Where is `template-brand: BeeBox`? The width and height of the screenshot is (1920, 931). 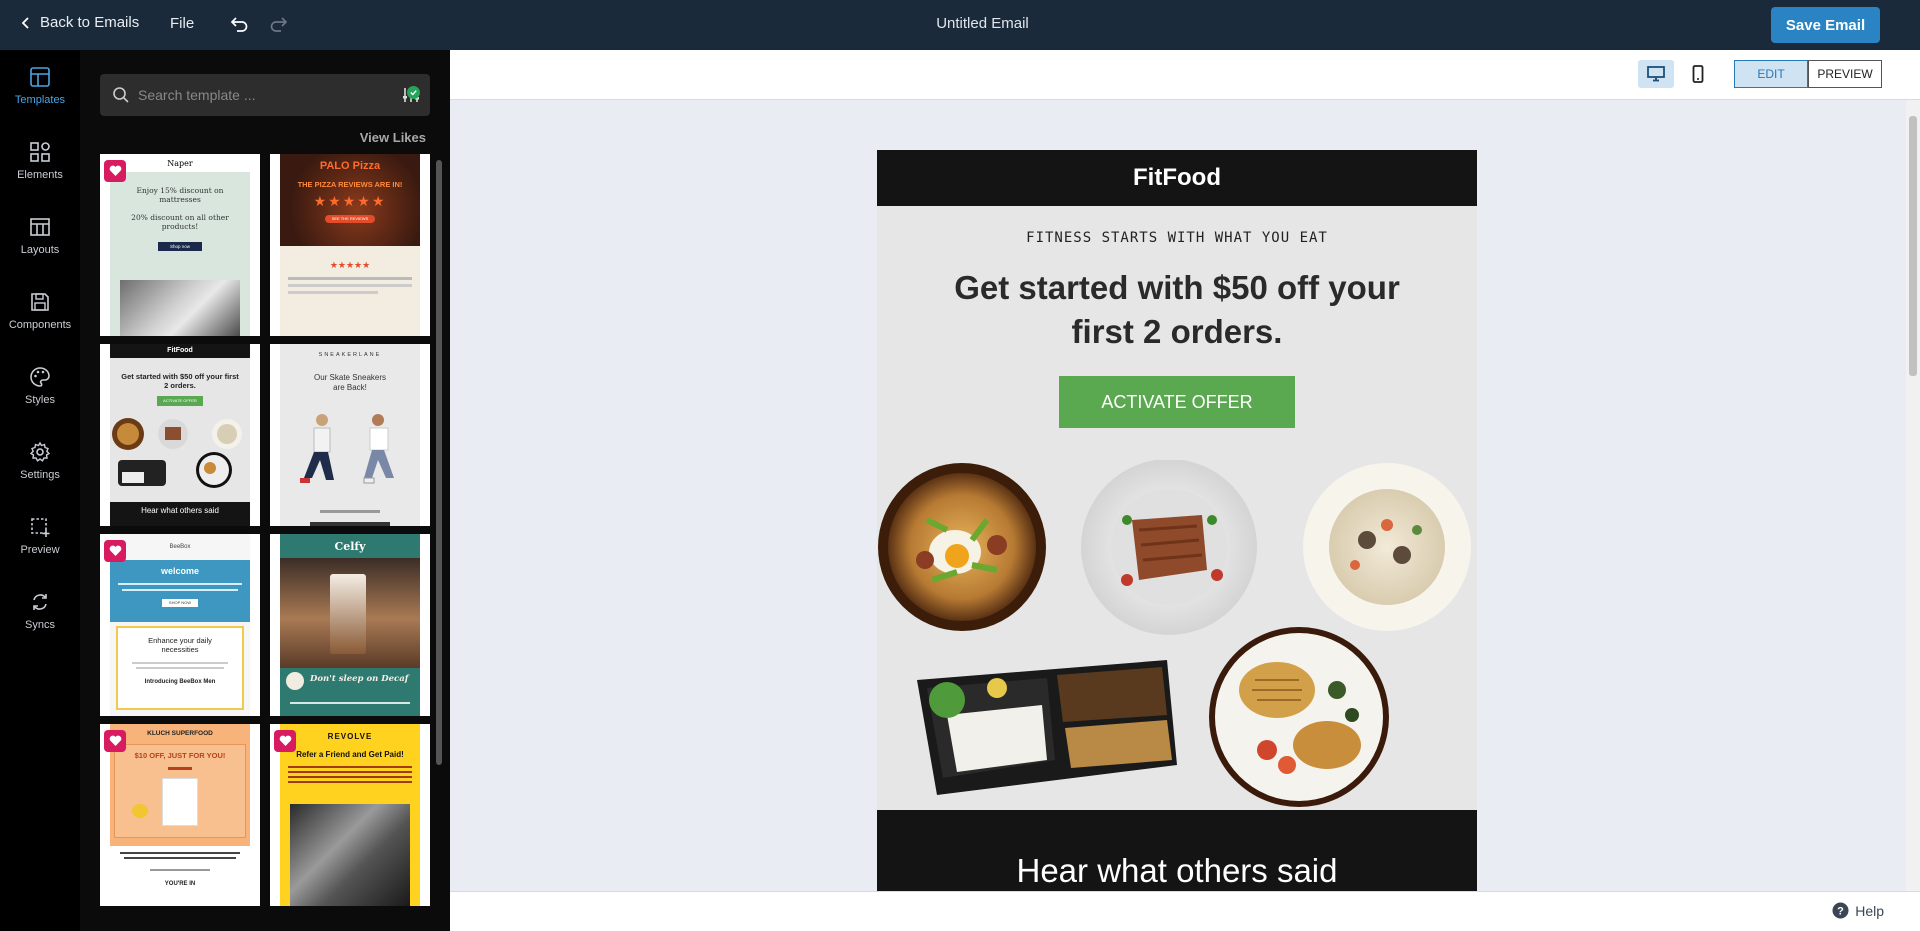
template-brand: BeeBox is located at coordinates (180, 547).